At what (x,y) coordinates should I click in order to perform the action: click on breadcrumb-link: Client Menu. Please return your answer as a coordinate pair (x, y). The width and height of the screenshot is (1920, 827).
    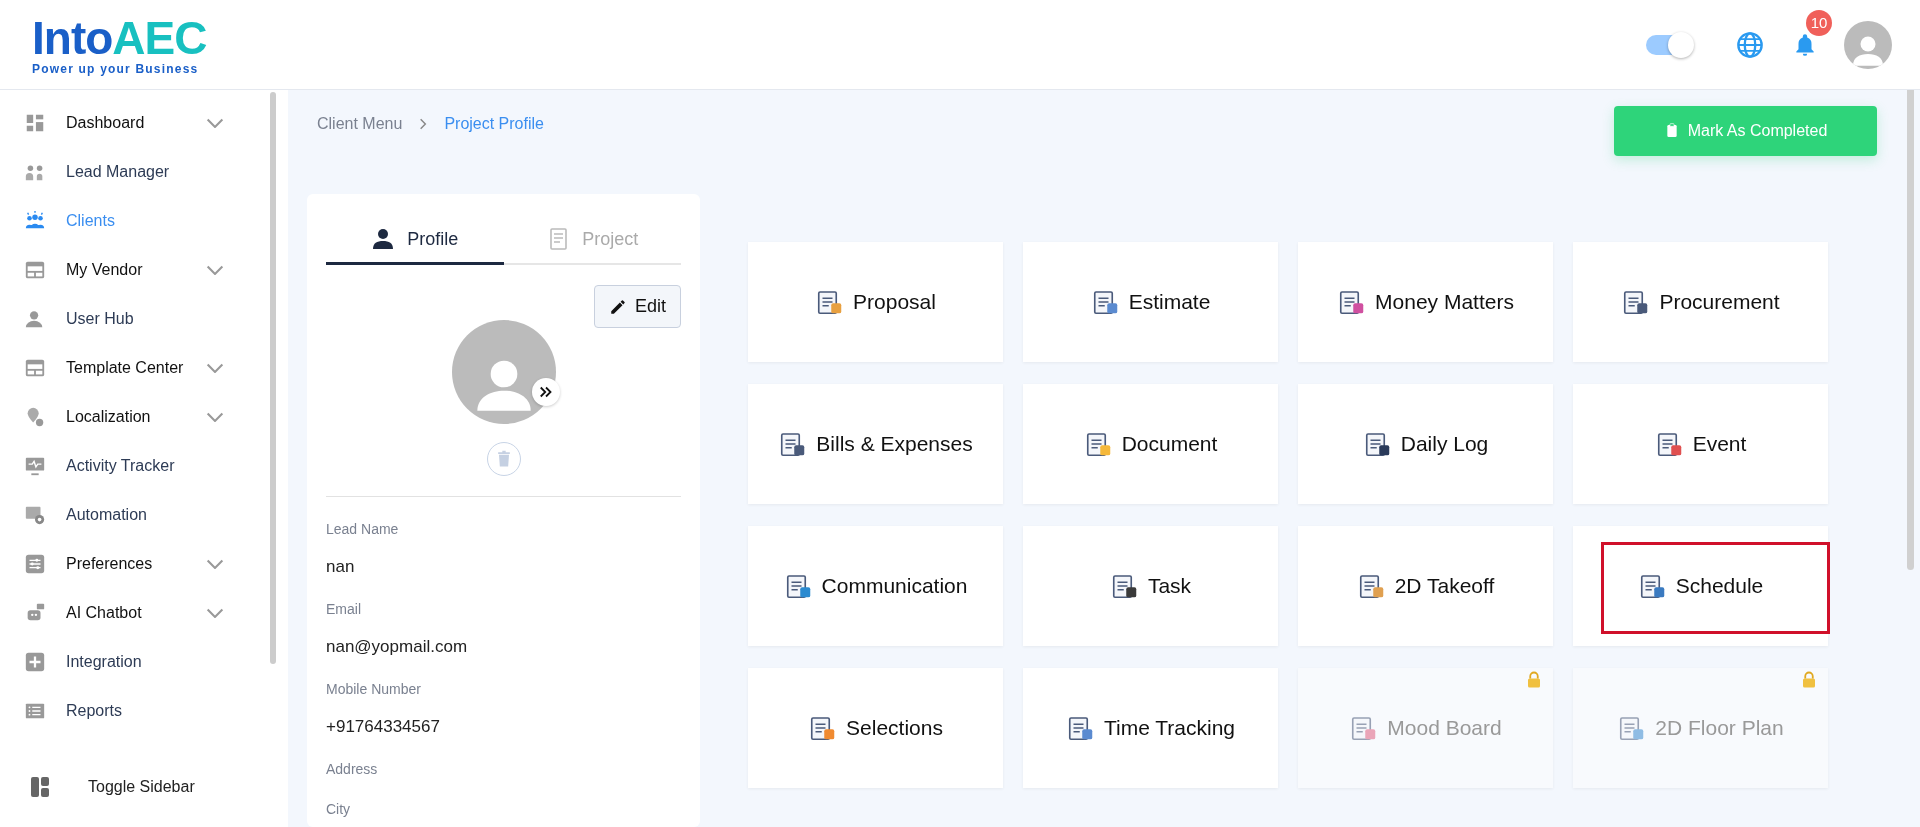
    Looking at the image, I should click on (360, 124).